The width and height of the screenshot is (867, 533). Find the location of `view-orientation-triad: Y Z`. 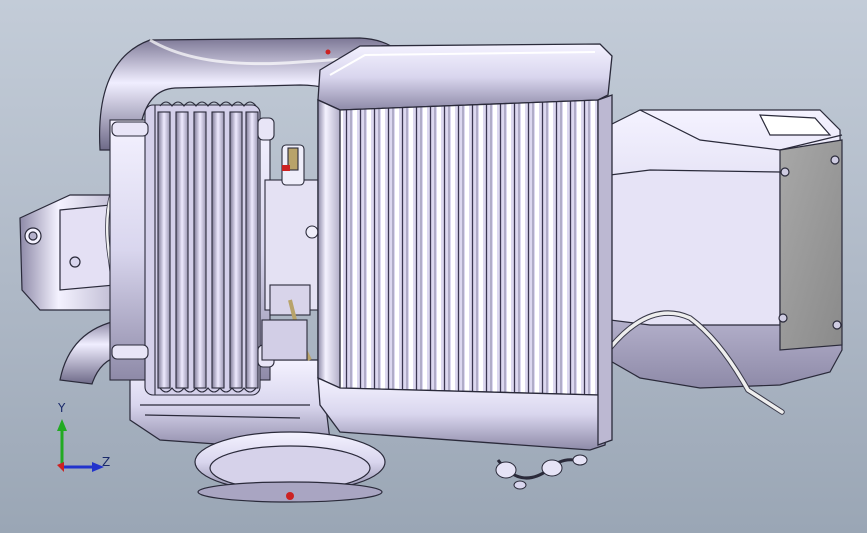

view-orientation-triad: Y Z is located at coordinates (80, 443).